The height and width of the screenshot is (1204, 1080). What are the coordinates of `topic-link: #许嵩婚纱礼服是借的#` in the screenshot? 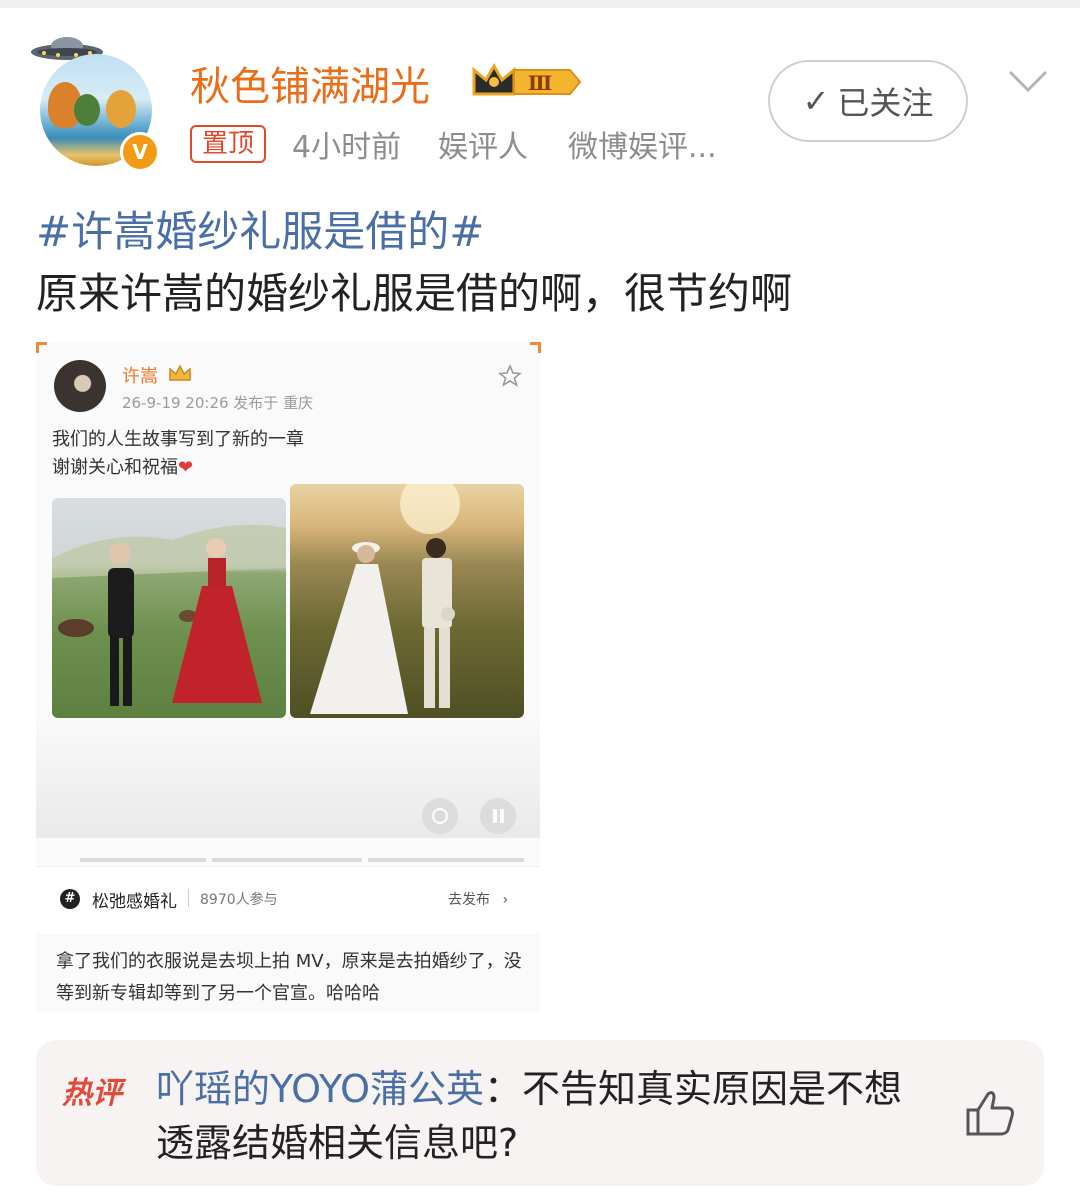 It's located at (260, 228).